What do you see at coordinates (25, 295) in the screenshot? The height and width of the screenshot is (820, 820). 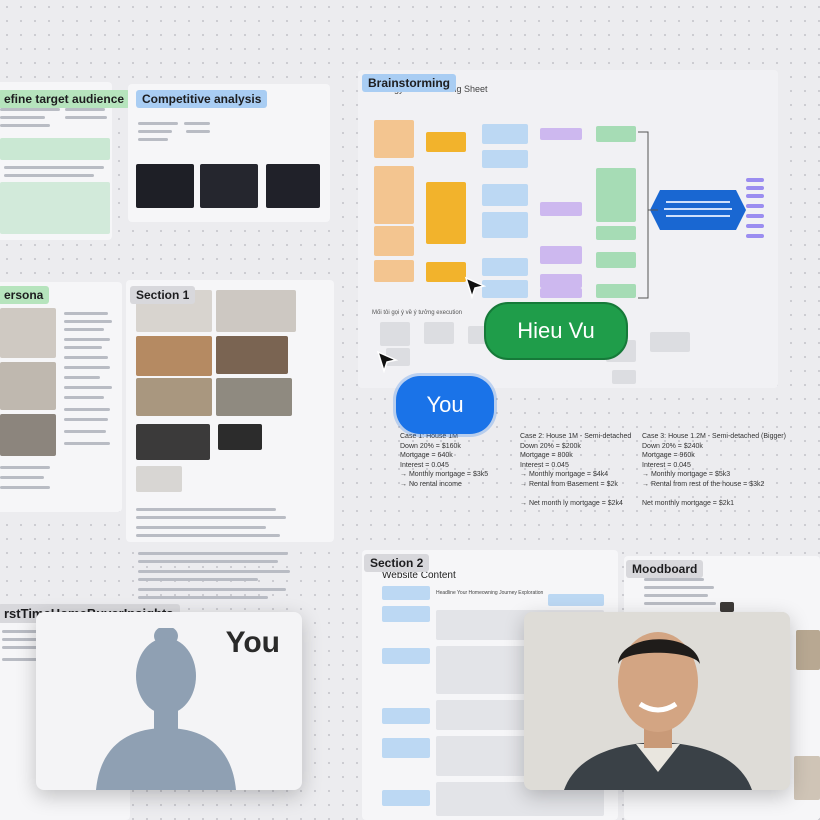 I see `frame-label-persona: ersona` at bounding box center [25, 295].